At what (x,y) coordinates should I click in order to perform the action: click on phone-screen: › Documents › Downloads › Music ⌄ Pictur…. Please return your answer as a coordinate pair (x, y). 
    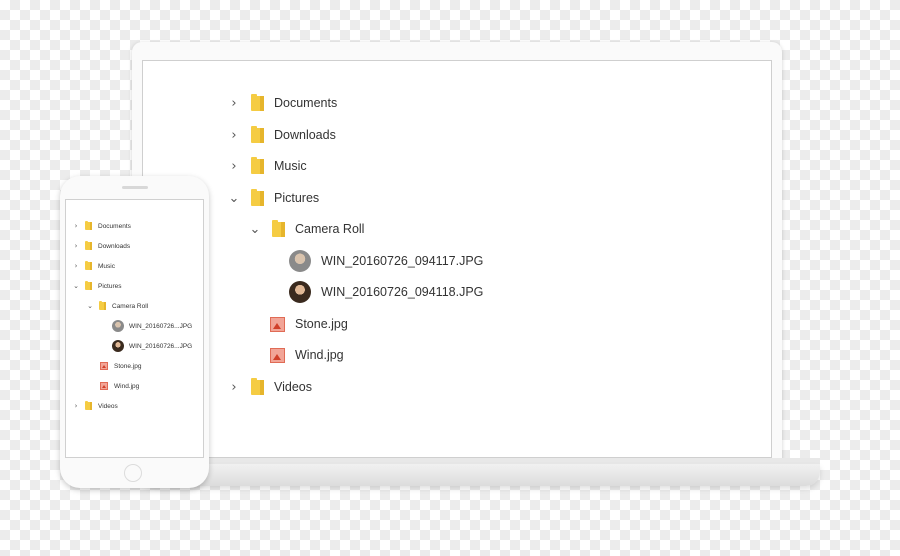
    Looking at the image, I should click on (134, 328).